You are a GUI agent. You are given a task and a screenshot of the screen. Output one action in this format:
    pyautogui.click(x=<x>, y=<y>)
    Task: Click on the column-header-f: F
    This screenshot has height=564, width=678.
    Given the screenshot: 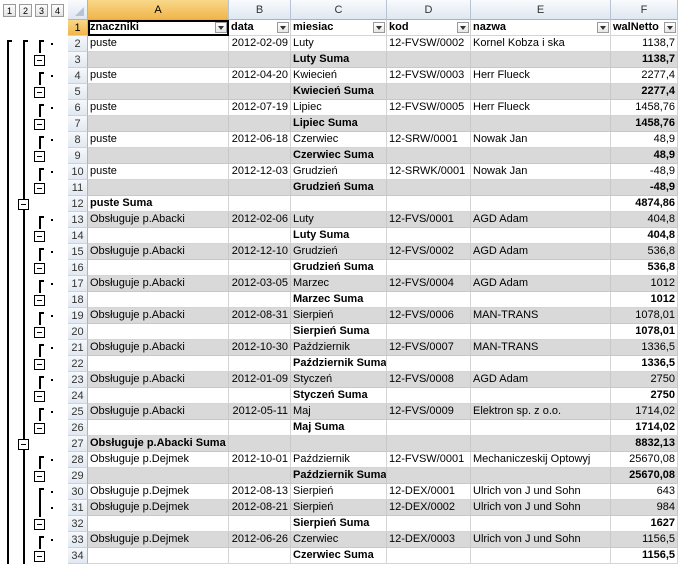 What is the action you would take?
    pyautogui.click(x=644, y=10)
    